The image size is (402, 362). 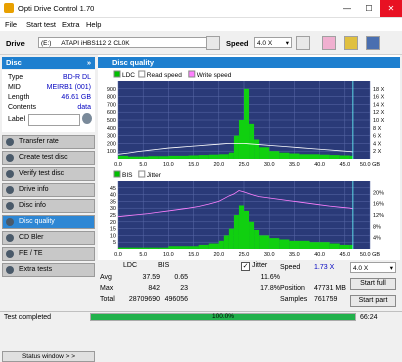 I want to click on refresh-icon, so click(x=213, y=43).